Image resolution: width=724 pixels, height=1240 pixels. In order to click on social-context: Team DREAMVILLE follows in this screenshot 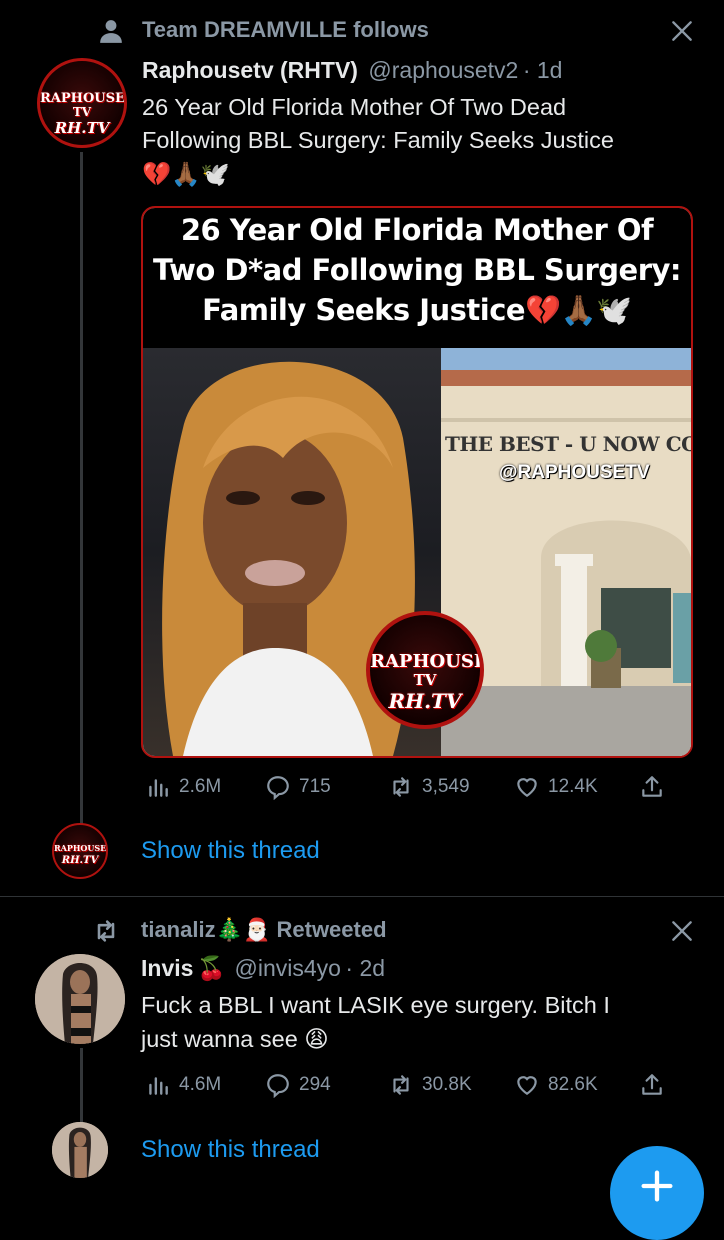, I will do `click(285, 30)`.